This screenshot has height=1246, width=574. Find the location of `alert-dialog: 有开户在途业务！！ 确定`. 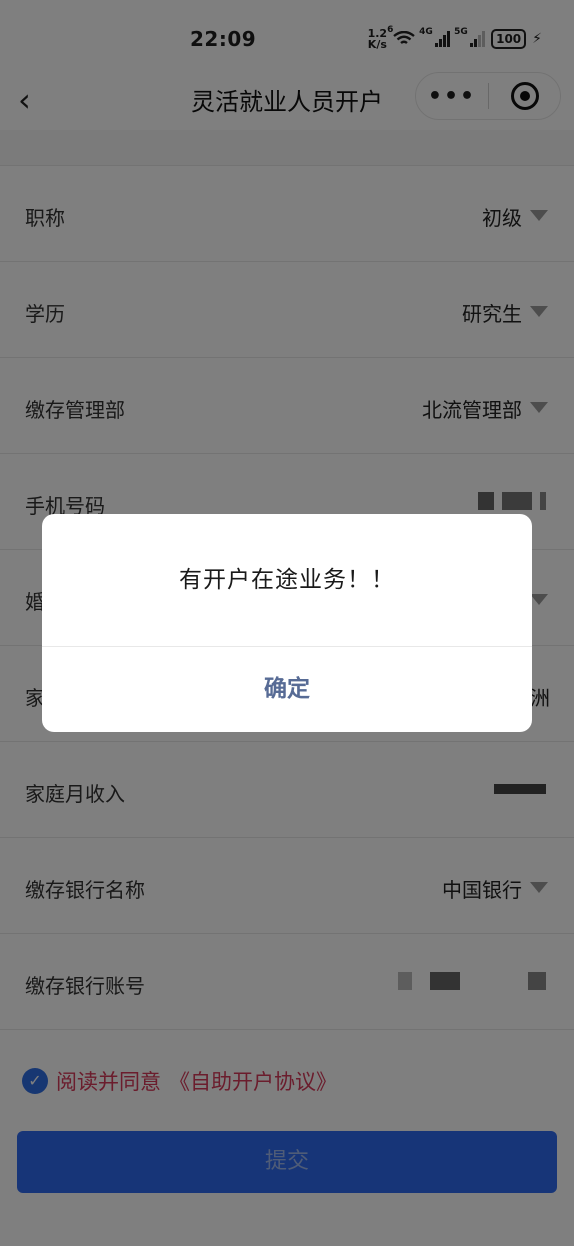

alert-dialog: 有开户在途业务！！ 确定 is located at coordinates (287, 623).